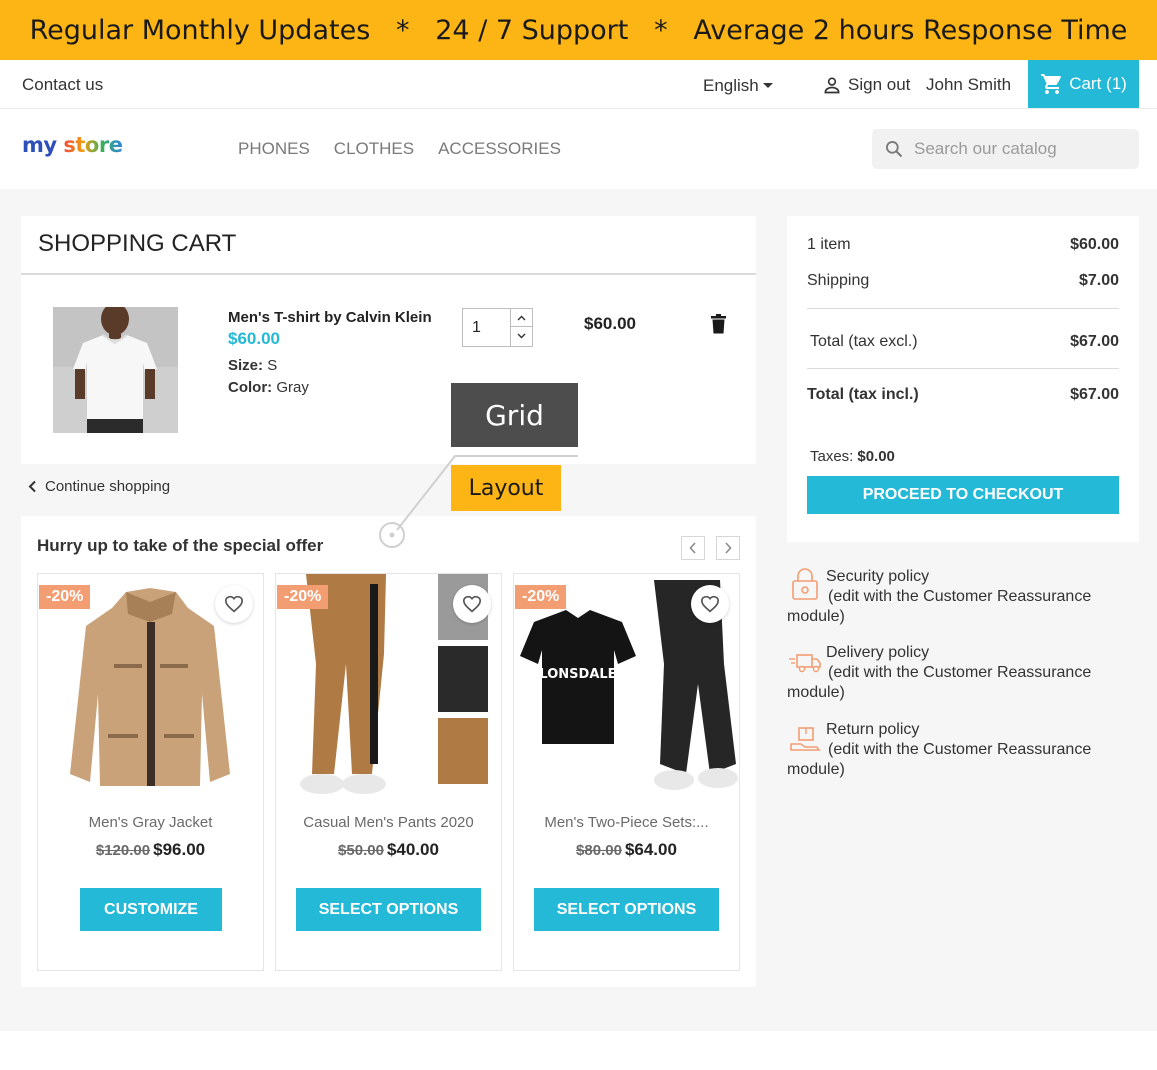  What do you see at coordinates (1094, 244) in the screenshot?
I see `items-value: $60.00` at bounding box center [1094, 244].